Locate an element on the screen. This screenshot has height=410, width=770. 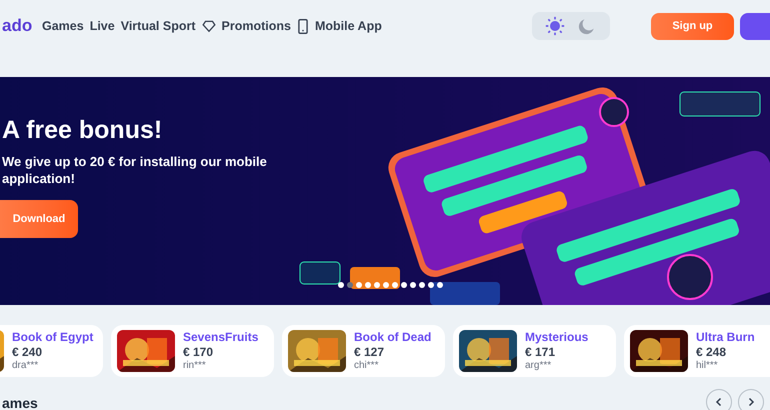
win-card: SevensFruits € 170 rin*** is located at coordinates (192, 351).